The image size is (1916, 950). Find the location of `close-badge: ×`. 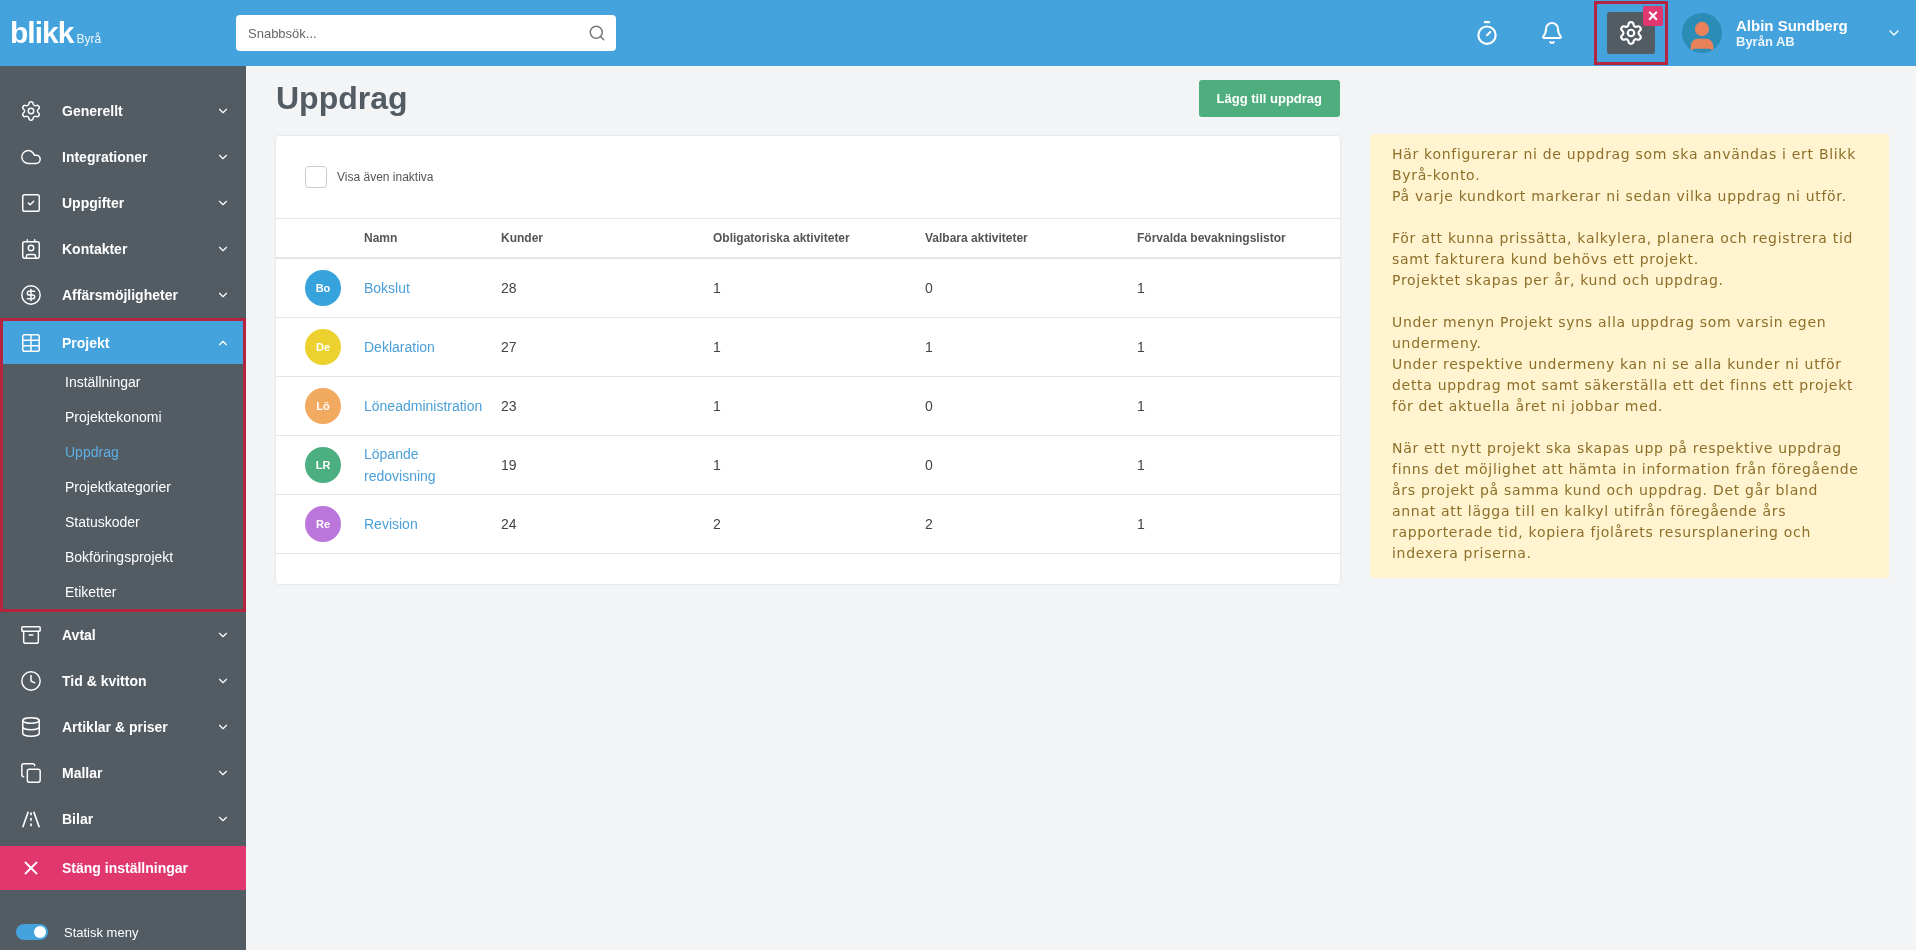

close-badge: × is located at coordinates (1653, 16).